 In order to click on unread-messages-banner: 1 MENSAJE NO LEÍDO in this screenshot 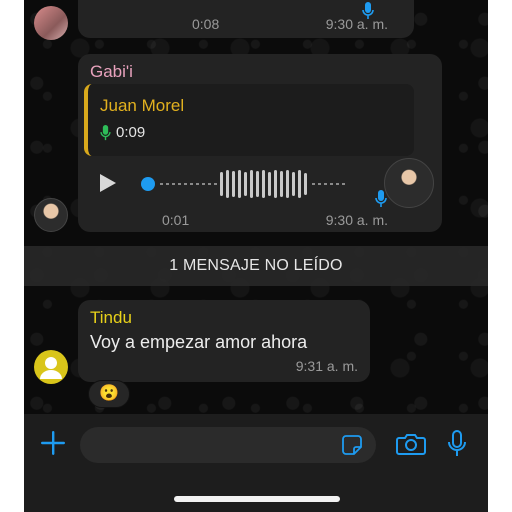, I will do `click(256, 266)`.